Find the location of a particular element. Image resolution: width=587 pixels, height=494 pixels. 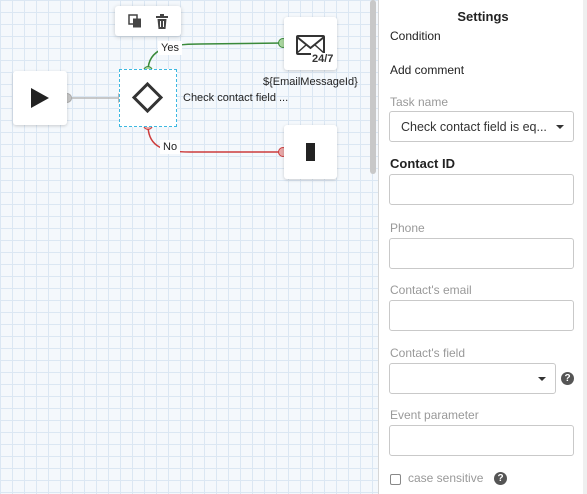

case-sensitive-checkbox is located at coordinates (395, 479).